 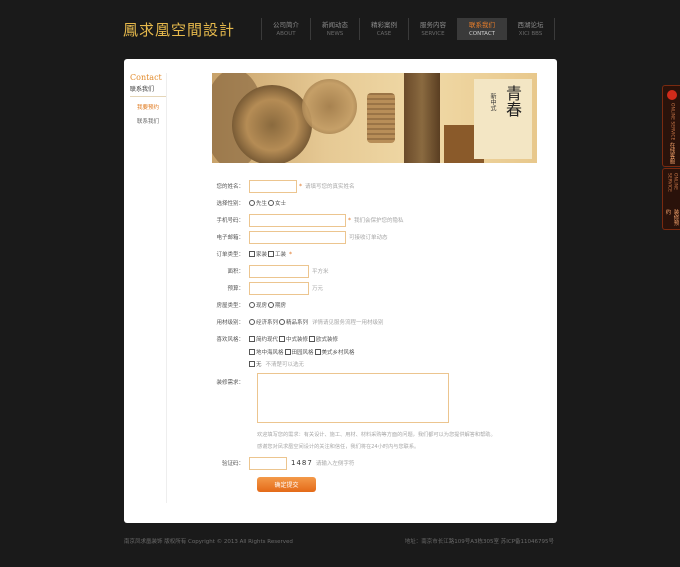 What do you see at coordinates (479, 542) in the screenshot?
I see `footer-address: 地址：南京市长江路109号A3栋305室 苏ICP备11046795号` at bounding box center [479, 542].